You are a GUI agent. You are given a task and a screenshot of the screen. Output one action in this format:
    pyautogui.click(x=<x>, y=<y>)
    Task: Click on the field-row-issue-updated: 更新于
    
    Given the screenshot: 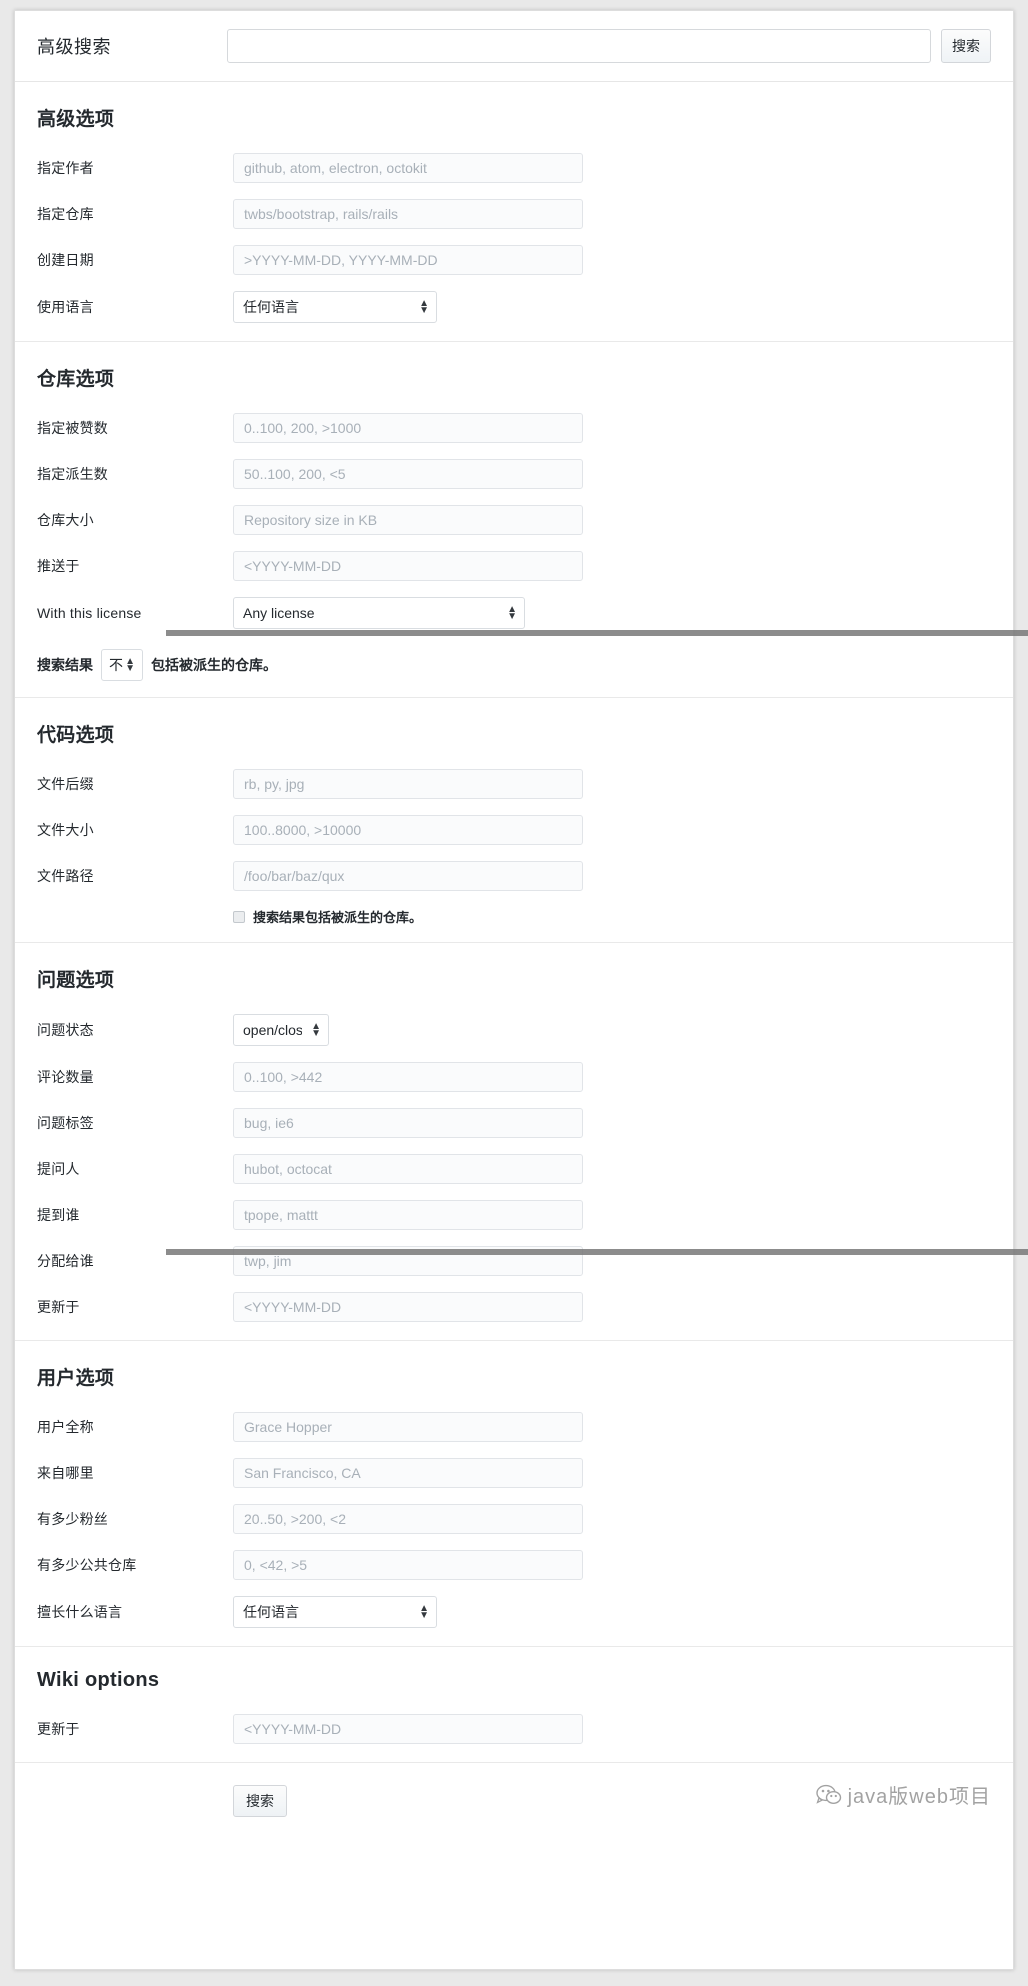 What is the action you would take?
    pyautogui.click(x=514, y=1307)
    